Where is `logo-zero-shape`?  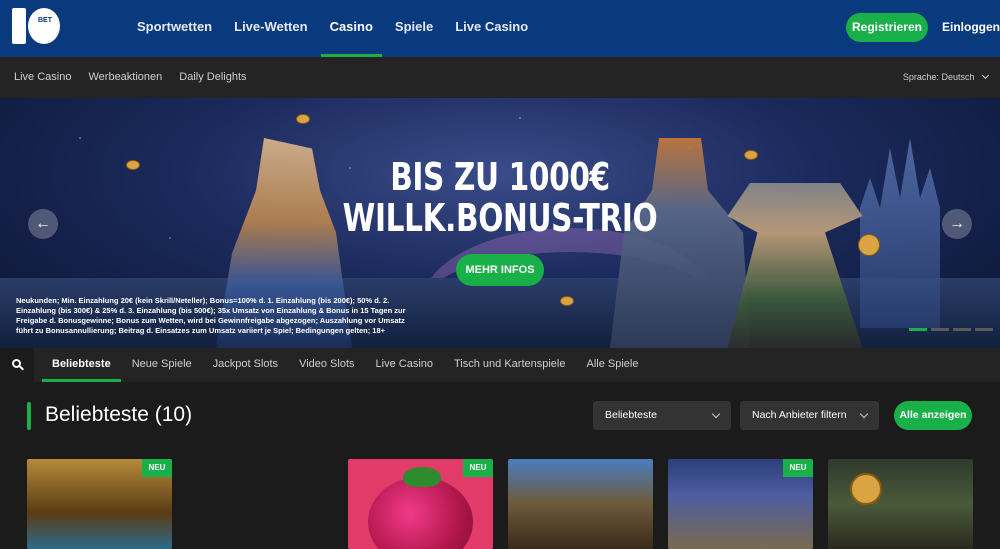
logo-zero-shape is located at coordinates (44, 26).